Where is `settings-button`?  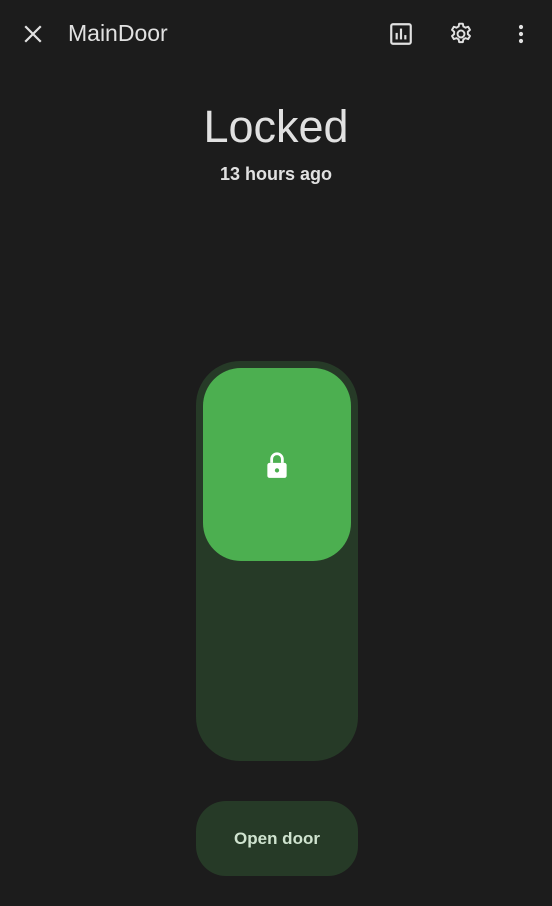 settings-button is located at coordinates (461, 34).